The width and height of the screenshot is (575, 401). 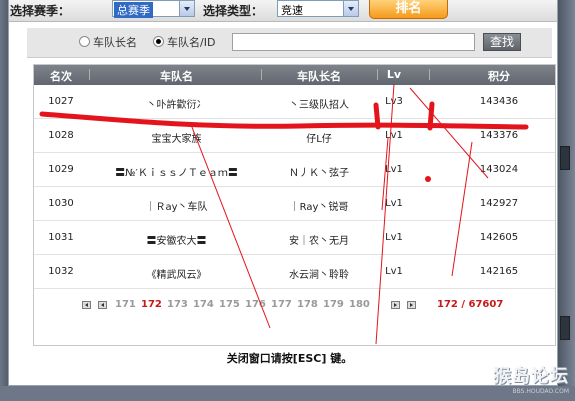 I want to click on annotation-dot, so click(x=428, y=179).